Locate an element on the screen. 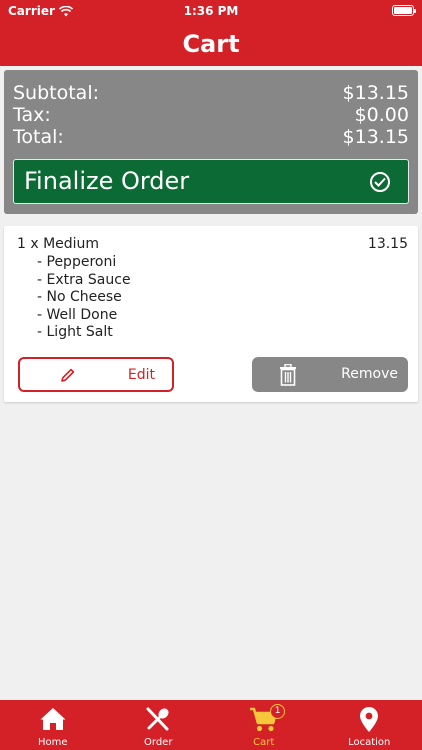  remove-label: Remove is located at coordinates (369, 374).